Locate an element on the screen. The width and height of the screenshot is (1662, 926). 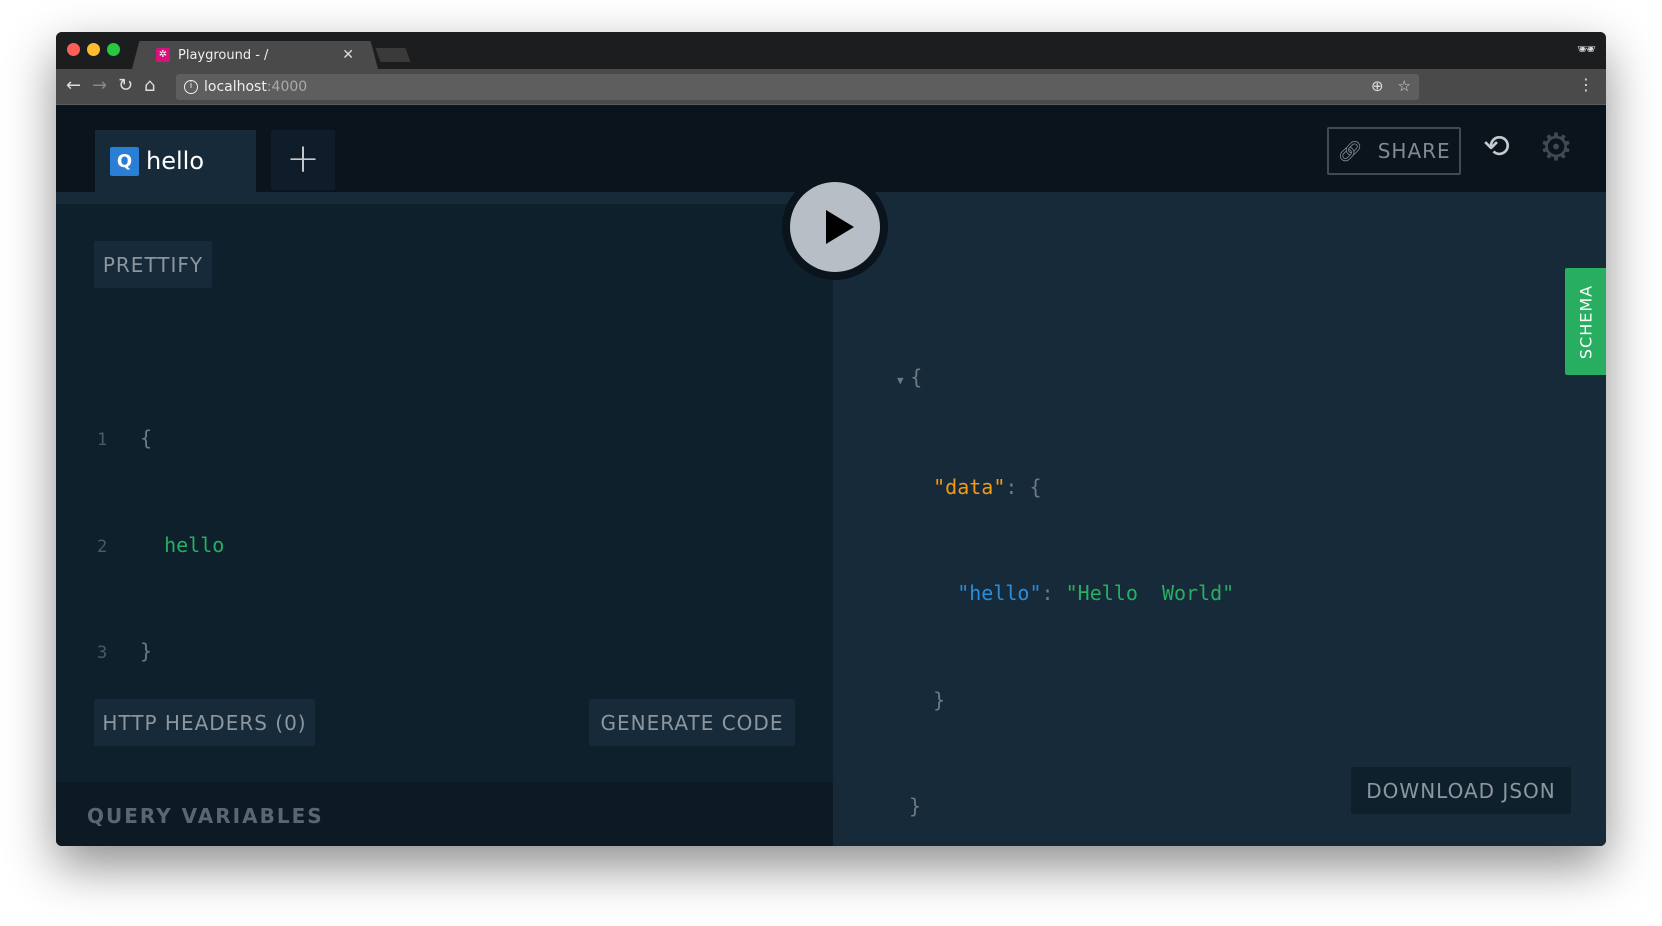
settings-gear-icon: ⚙ is located at coordinates (1556, 147).